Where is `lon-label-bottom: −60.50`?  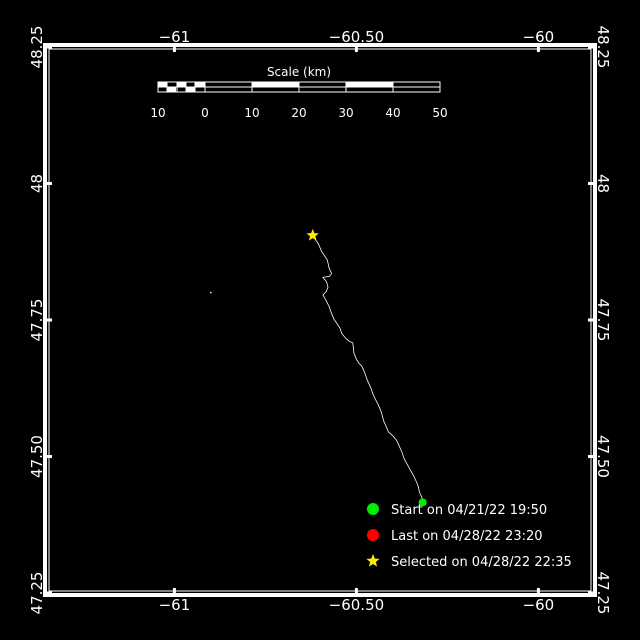
lon-label-bottom: −60.50 is located at coordinates (357, 605).